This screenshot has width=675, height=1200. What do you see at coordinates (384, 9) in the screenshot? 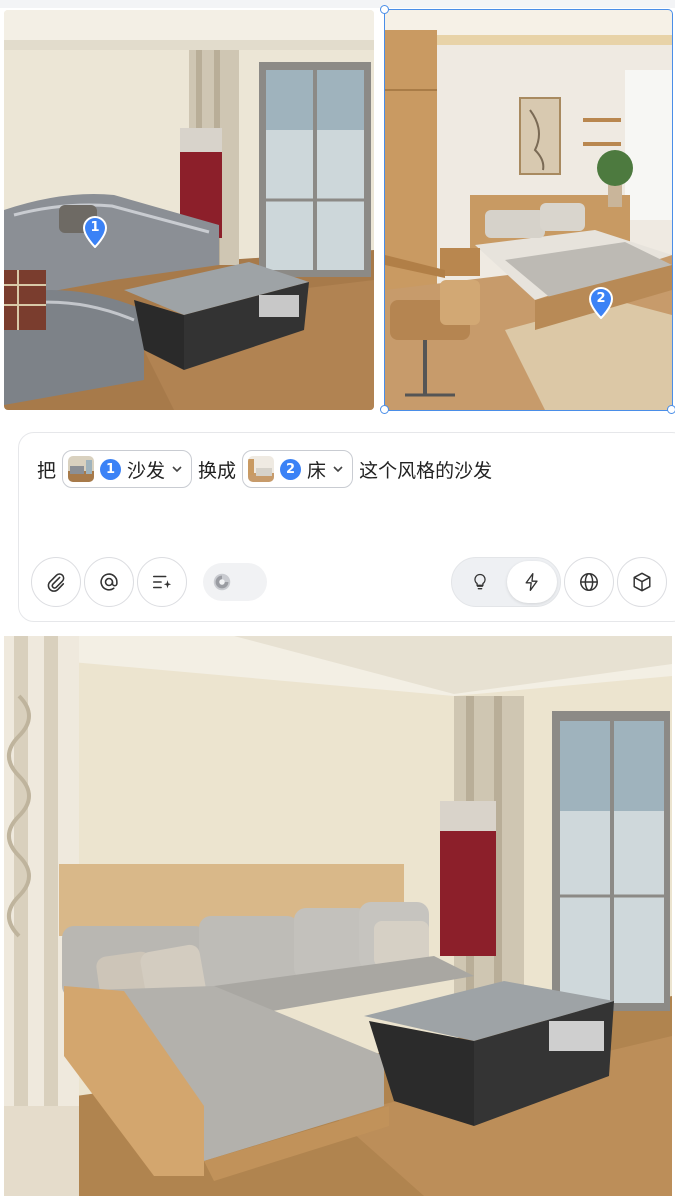
I see `selection-handle-top-left` at bounding box center [384, 9].